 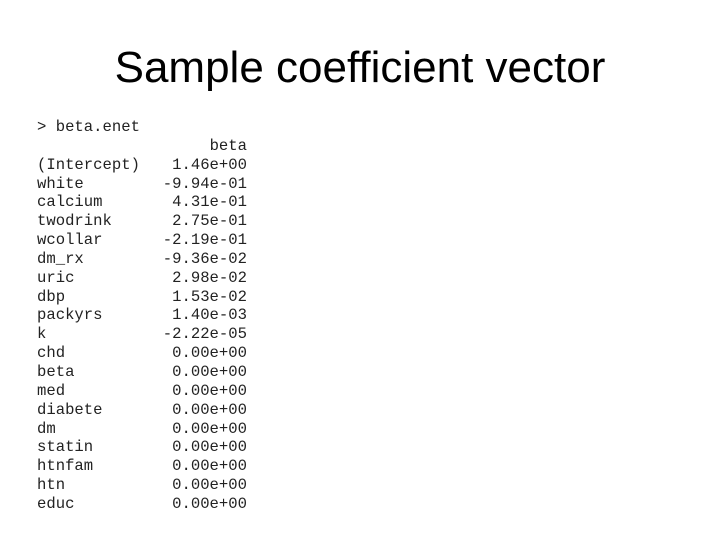 I want to click on coefficient-value: 2.75e-01, so click(x=209, y=221).